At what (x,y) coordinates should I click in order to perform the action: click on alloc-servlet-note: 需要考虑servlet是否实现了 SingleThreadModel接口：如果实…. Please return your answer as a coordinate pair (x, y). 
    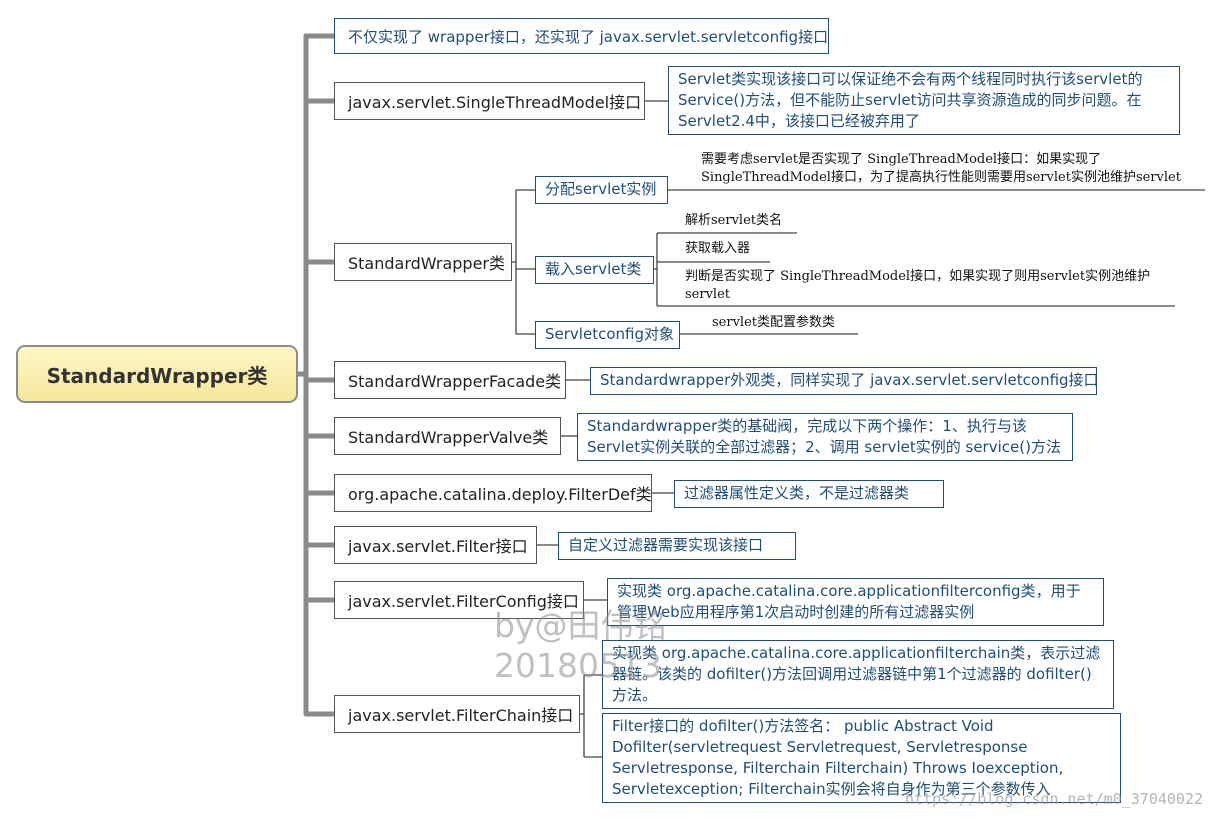
    Looking at the image, I should click on (941, 168).